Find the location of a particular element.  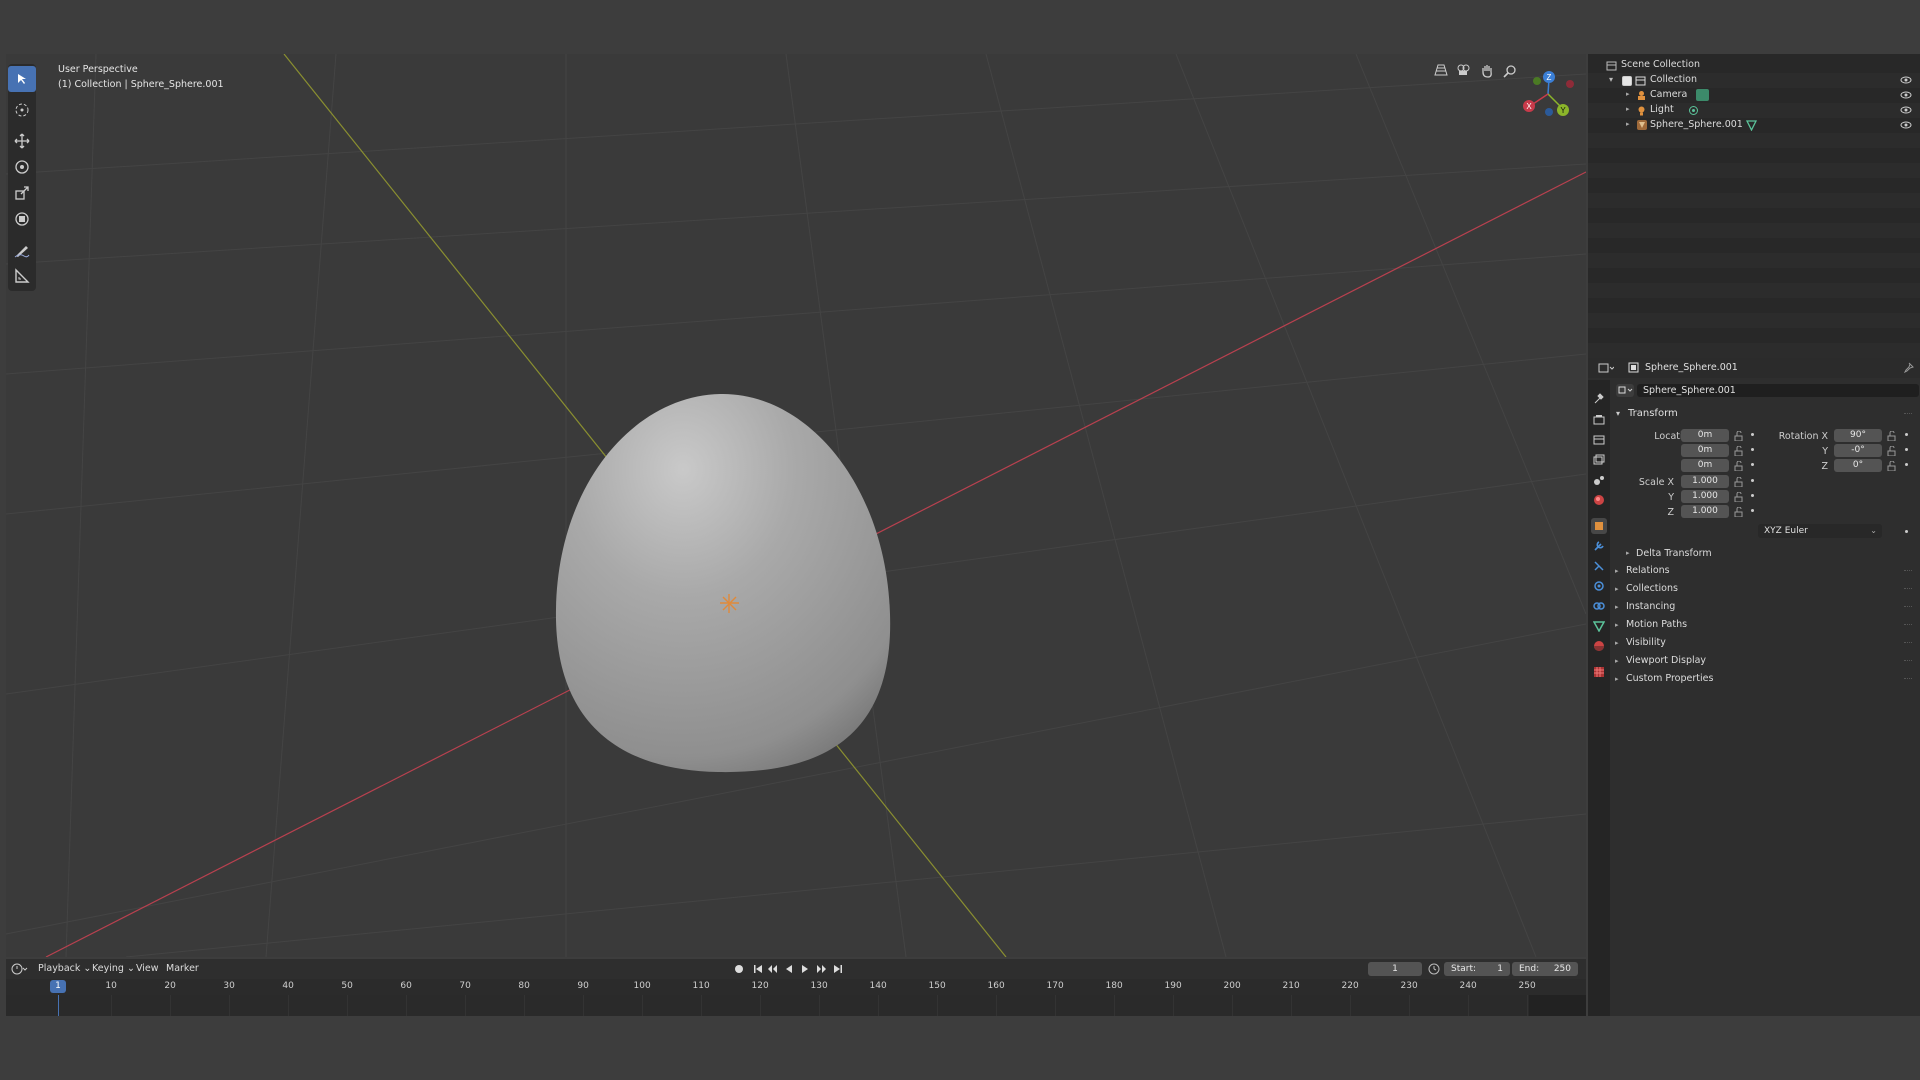

select-box-tool-icon is located at coordinates (22, 79).